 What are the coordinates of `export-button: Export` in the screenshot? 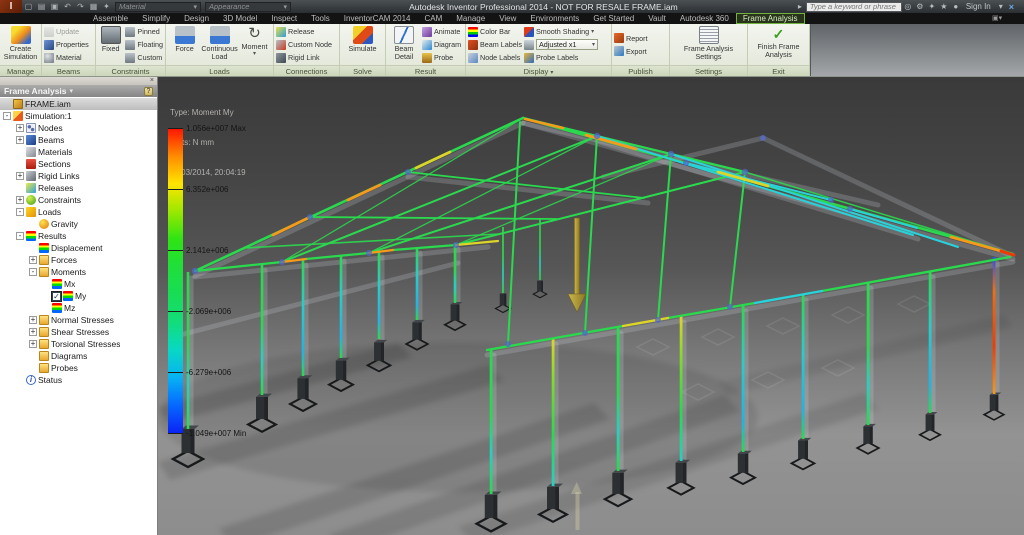 It's located at (631, 51).